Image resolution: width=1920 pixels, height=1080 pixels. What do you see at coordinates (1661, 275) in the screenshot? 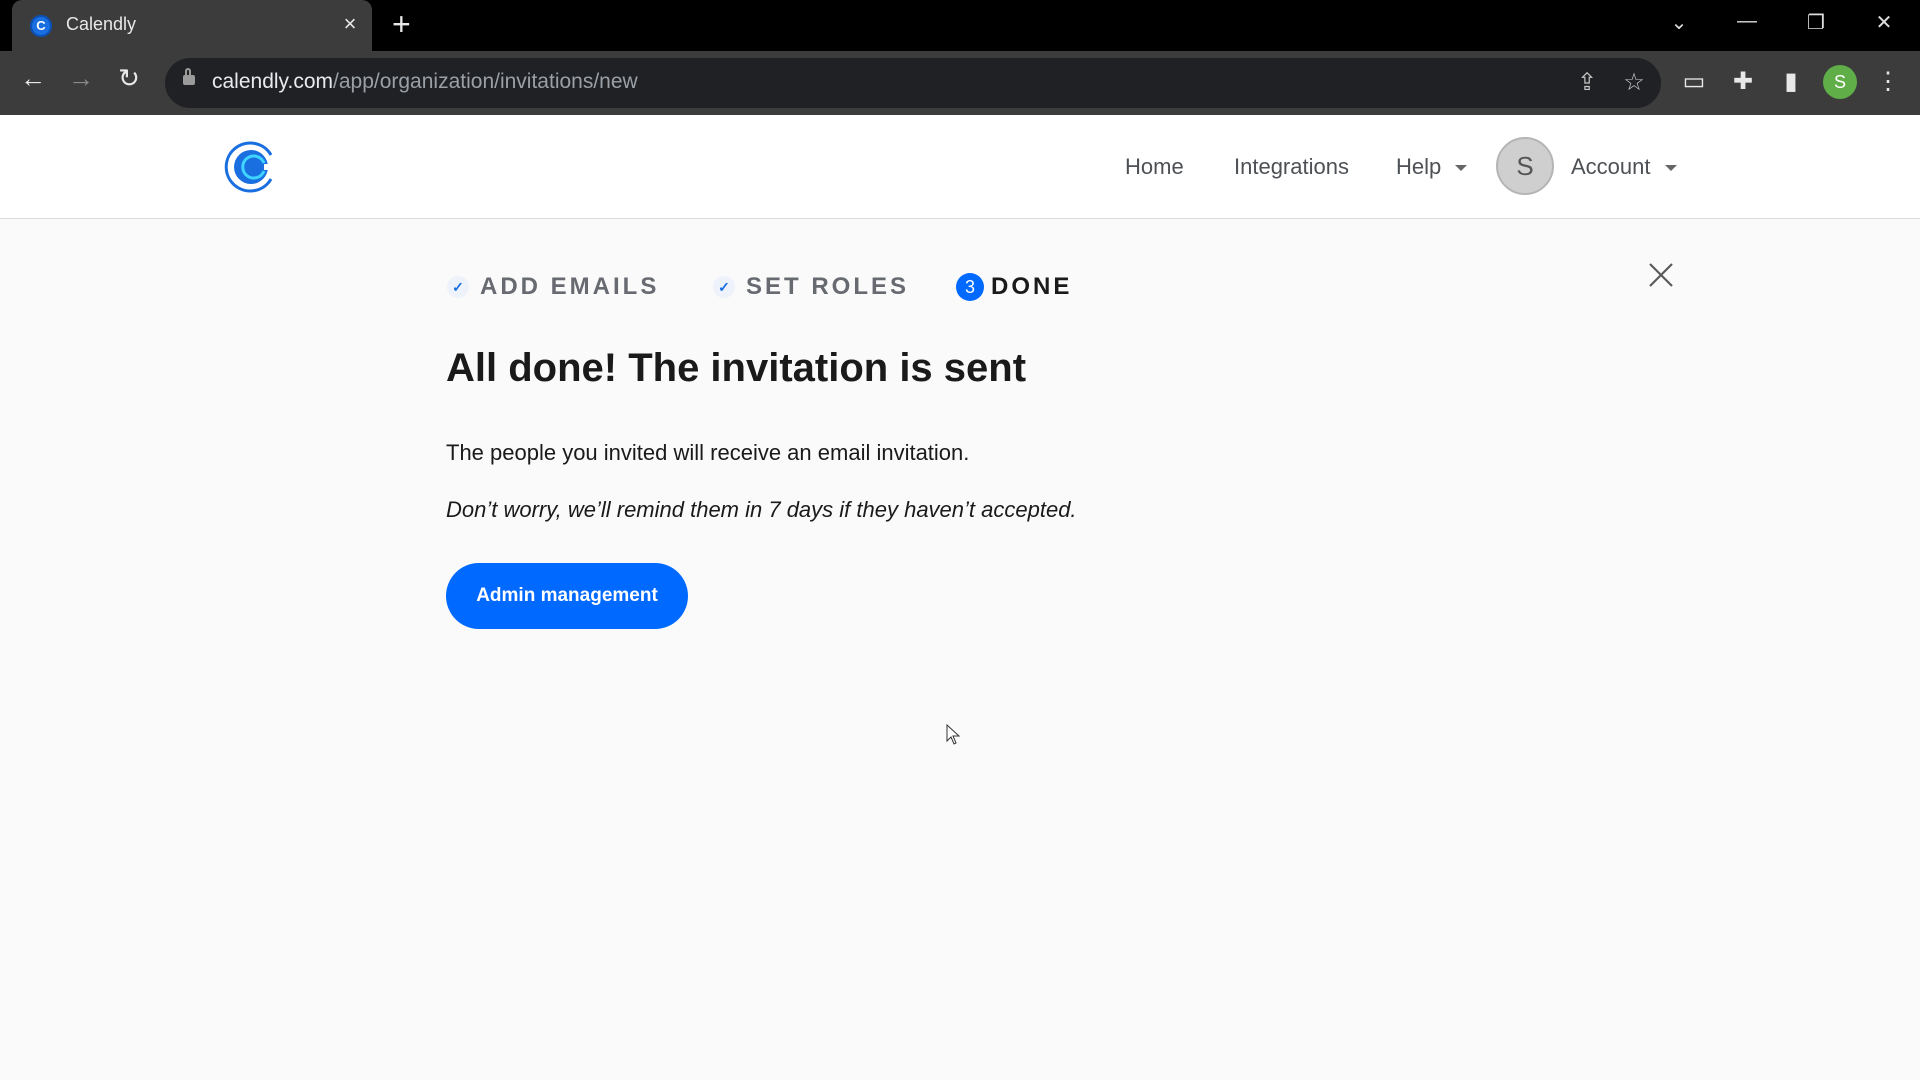
I see `close-icon` at bounding box center [1661, 275].